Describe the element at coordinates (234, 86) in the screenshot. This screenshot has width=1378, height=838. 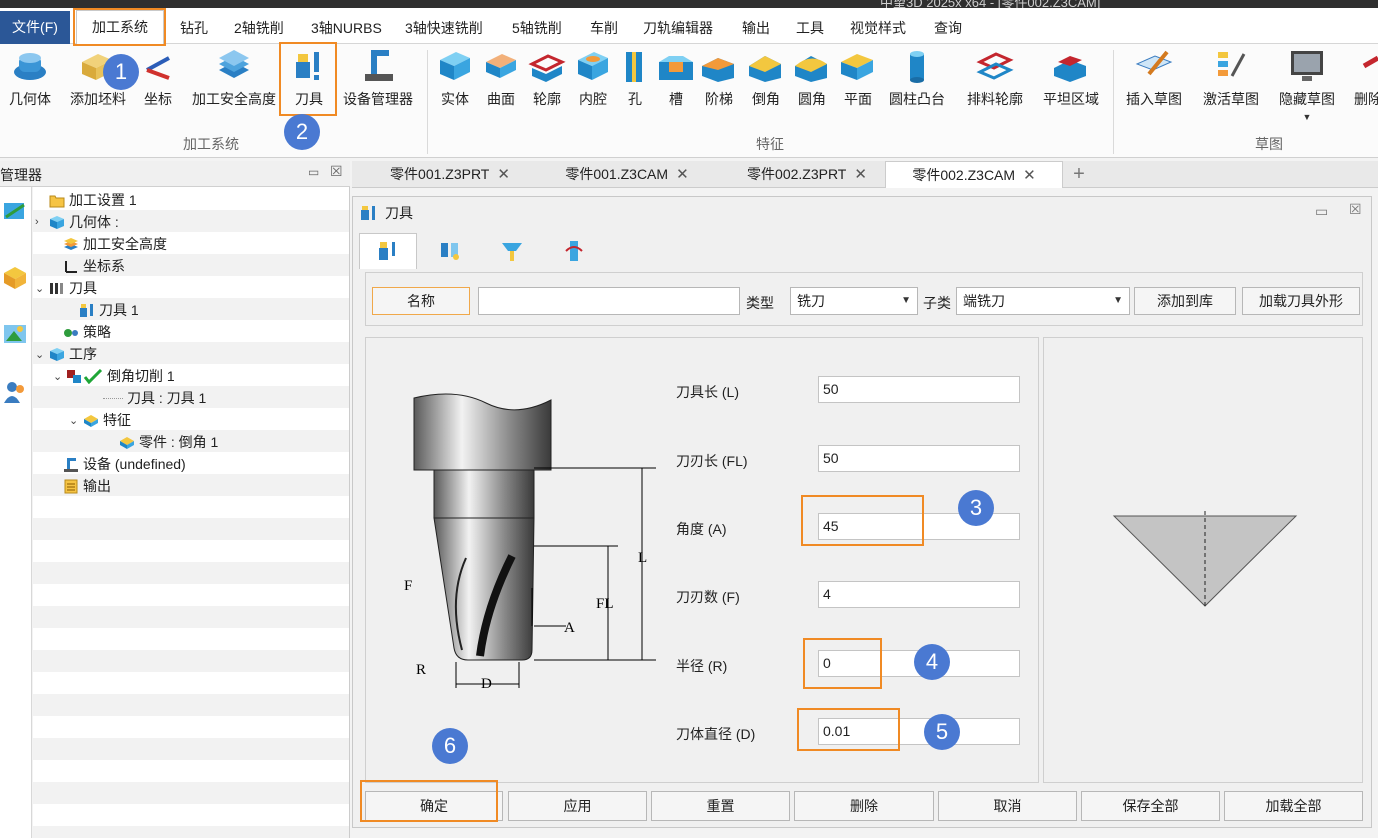
I see `safe-height-button: 加工安全高度` at that location.